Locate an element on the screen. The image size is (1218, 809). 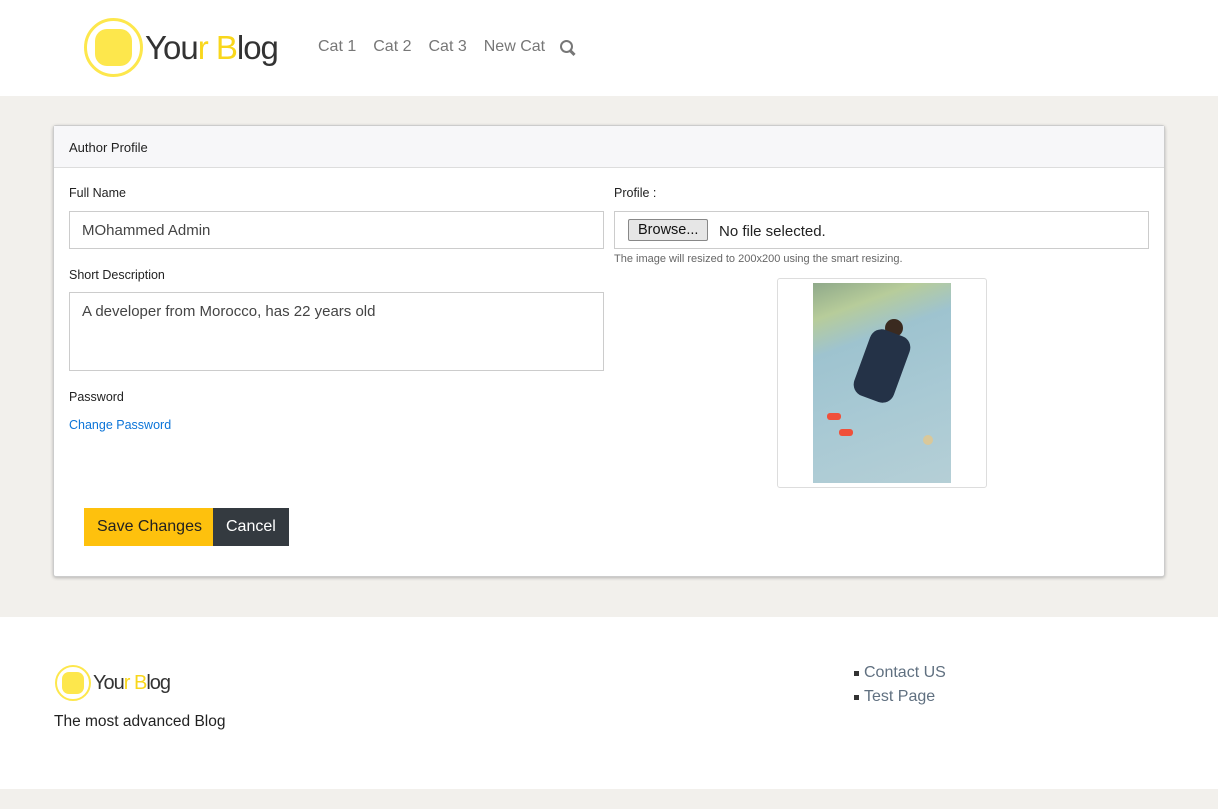
profile-image-preview is located at coordinates (882, 383).